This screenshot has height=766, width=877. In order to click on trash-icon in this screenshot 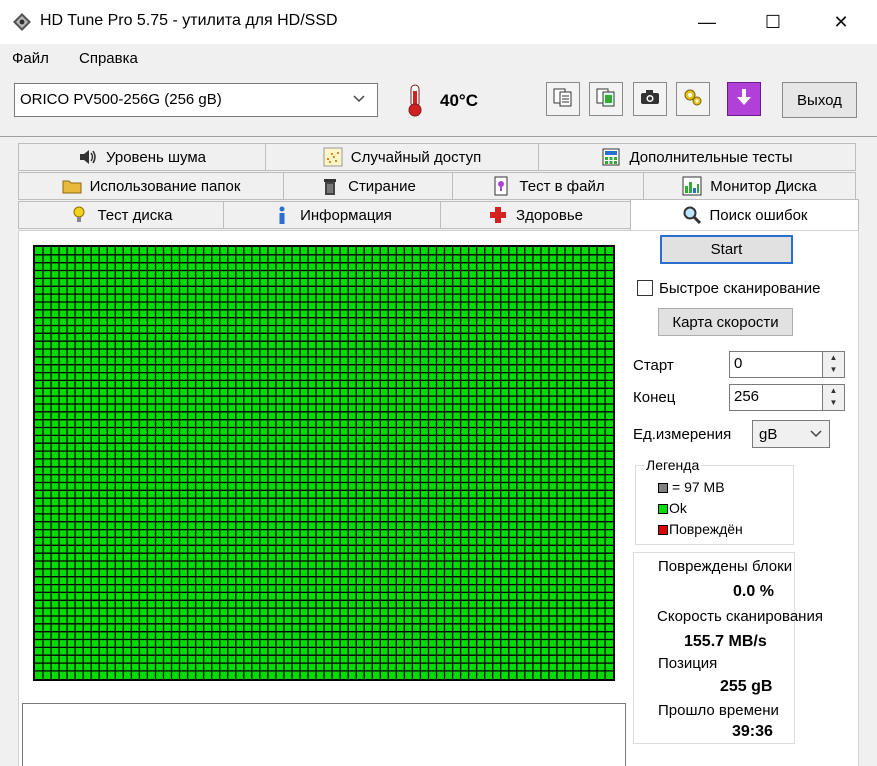, I will do `click(330, 186)`.